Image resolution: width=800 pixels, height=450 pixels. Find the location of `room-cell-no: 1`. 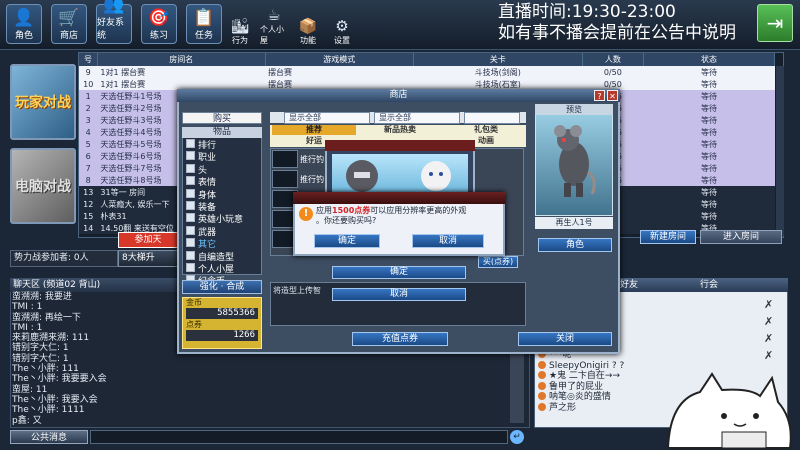

room-cell-no: 1 is located at coordinates (88, 96).